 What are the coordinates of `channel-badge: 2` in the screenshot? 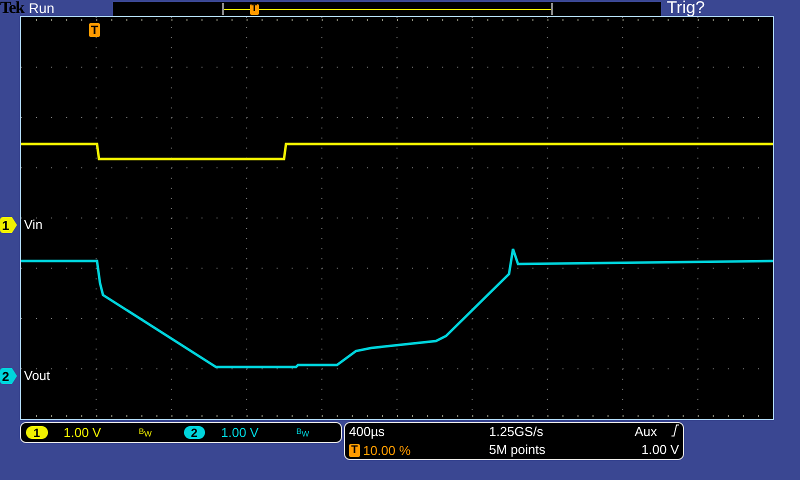 It's located at (194, 432).